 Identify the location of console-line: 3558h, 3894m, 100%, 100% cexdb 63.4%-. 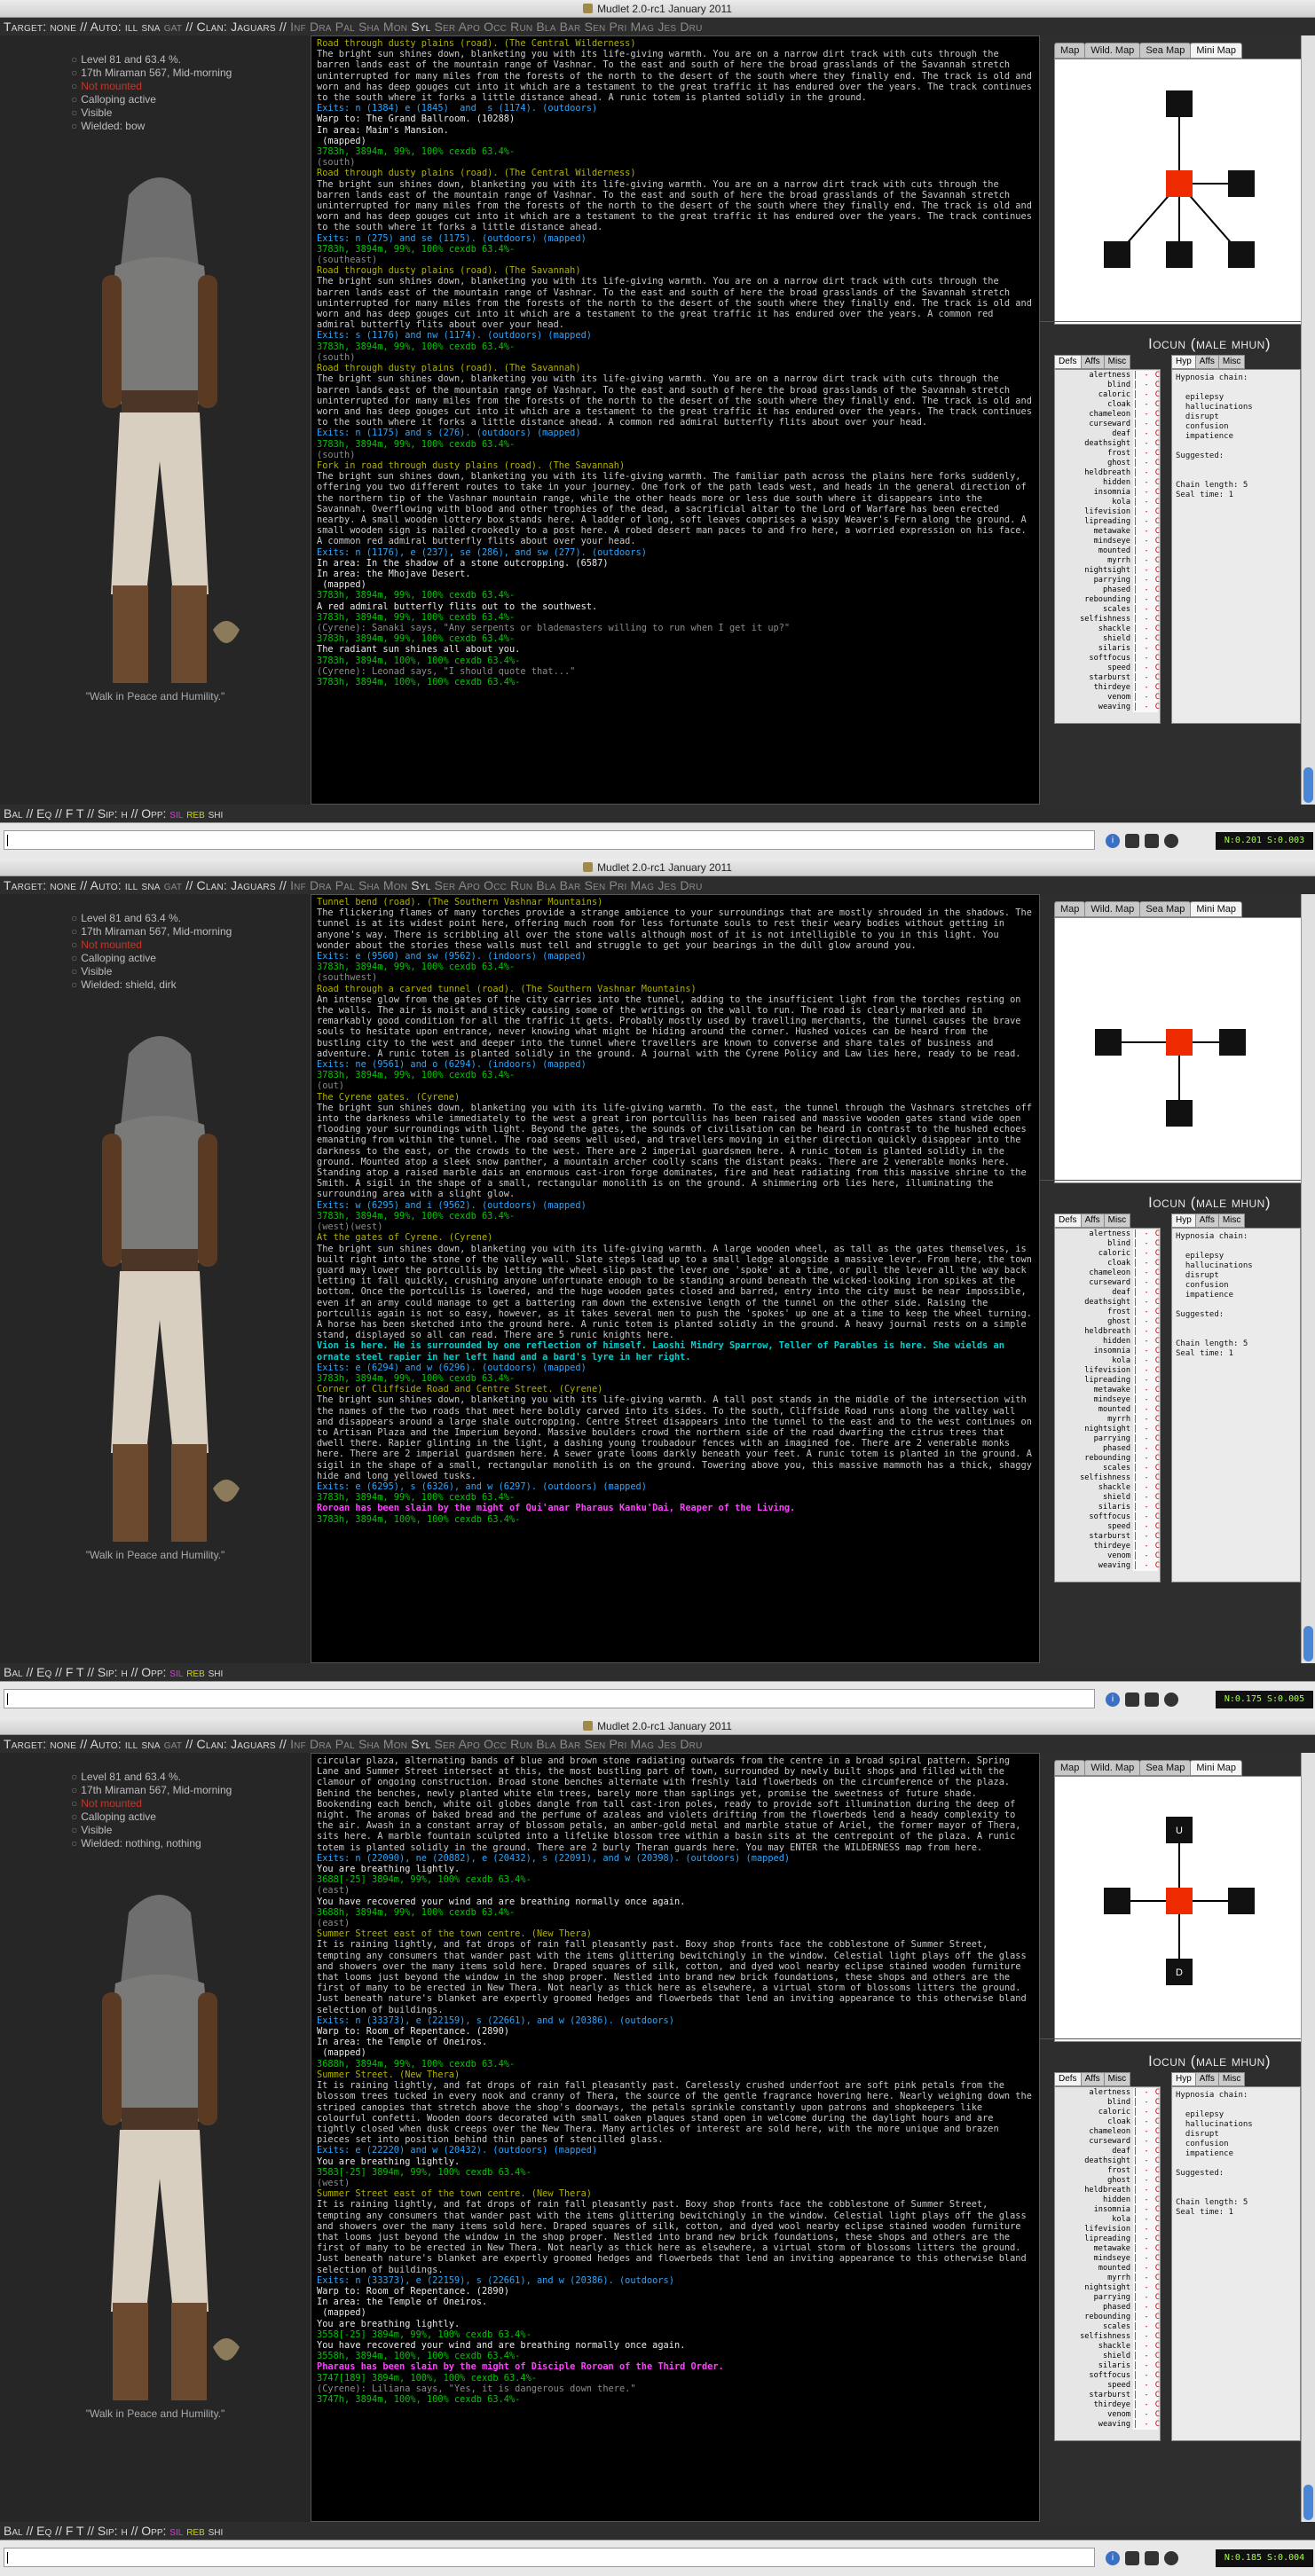
(419, 2356).